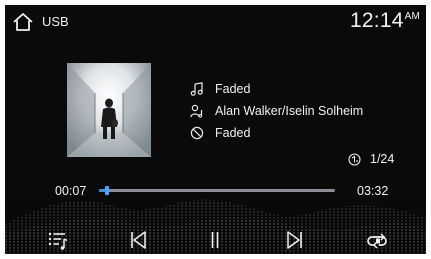 The width and height of the screenshot is (431, 259). I want to click on playlist-button, so click(58, 240).